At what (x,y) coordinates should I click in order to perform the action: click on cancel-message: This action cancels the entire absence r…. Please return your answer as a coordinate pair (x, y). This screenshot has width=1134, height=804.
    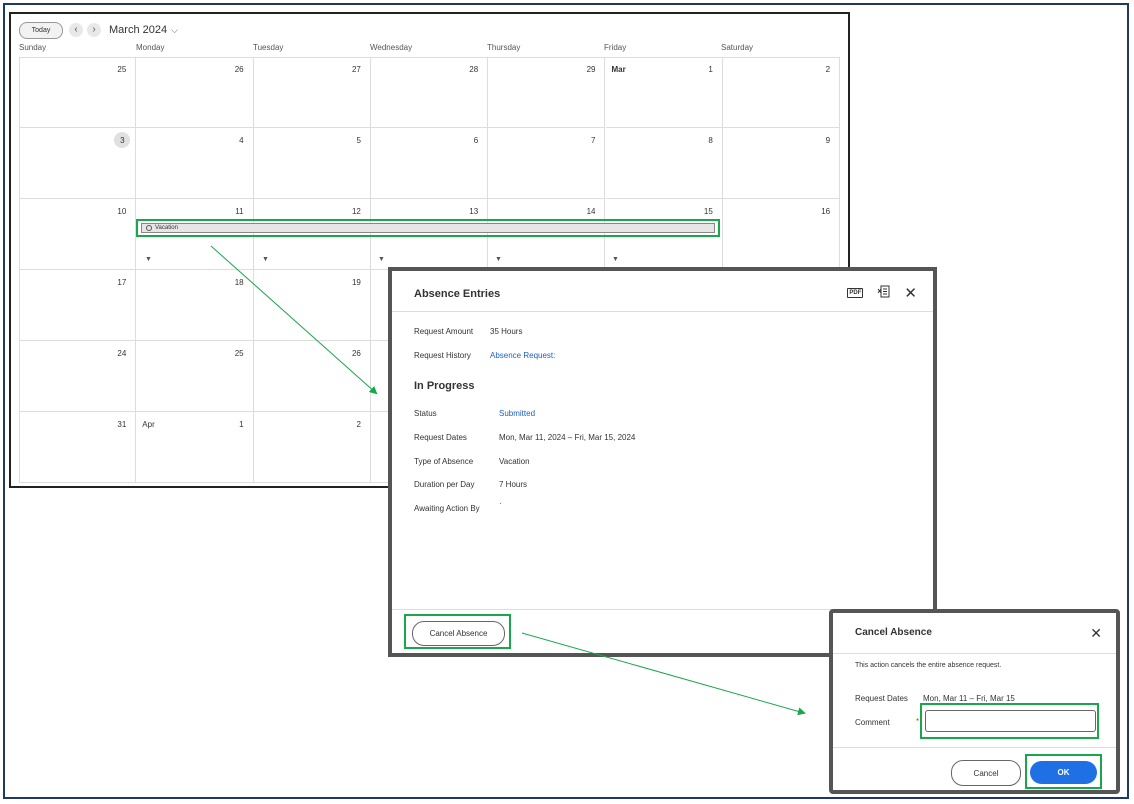
    Looking at the image, I should click on (928, 665).